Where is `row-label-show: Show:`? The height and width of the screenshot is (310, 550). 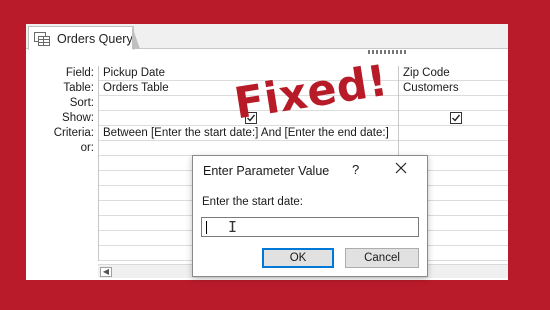 row-label-show: Show: is located at coordinates (78, 118).